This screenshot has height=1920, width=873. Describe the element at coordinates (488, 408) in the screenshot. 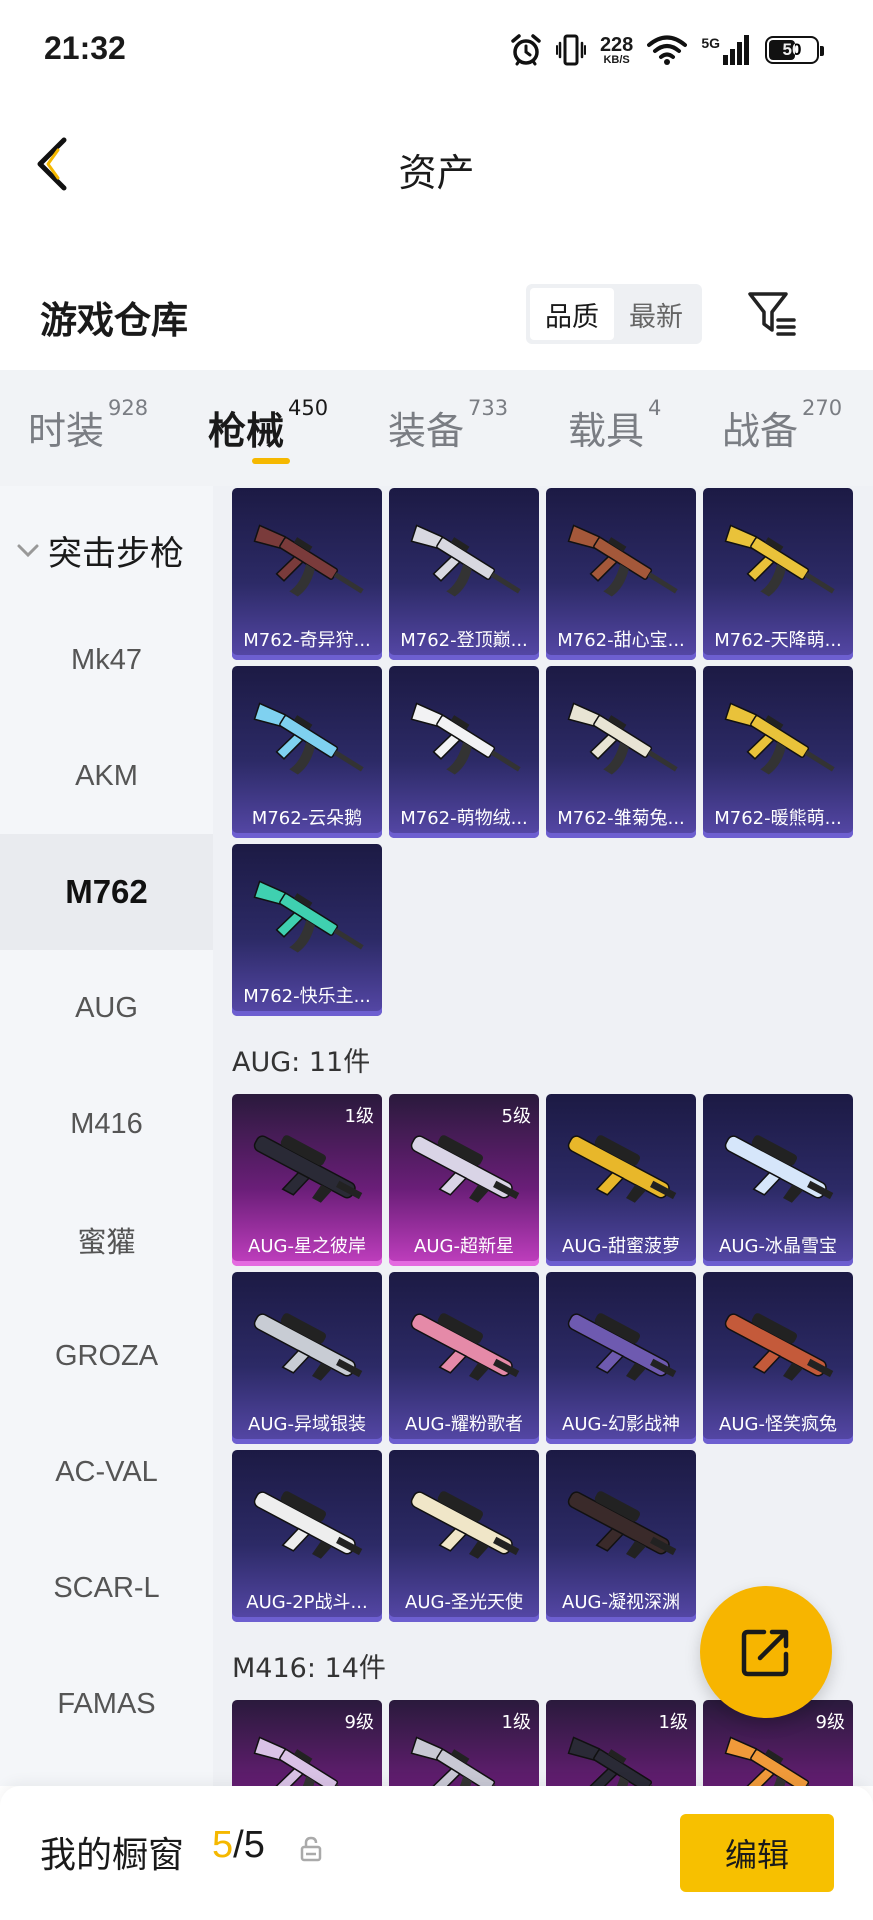

I see `tab-count: 733` at that location.